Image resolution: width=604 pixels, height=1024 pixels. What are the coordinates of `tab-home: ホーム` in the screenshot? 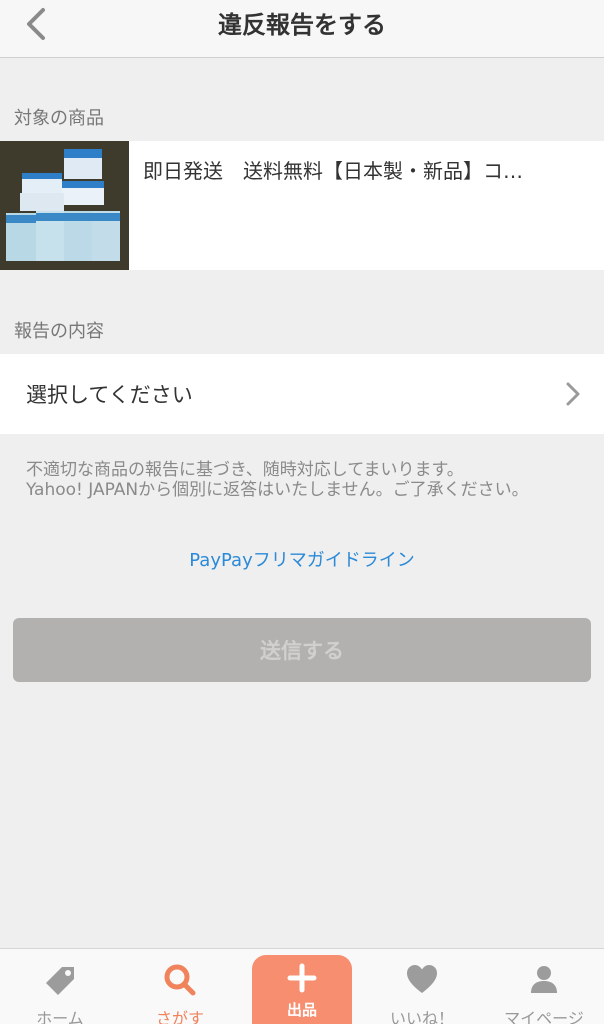 It's located at (60, 986).